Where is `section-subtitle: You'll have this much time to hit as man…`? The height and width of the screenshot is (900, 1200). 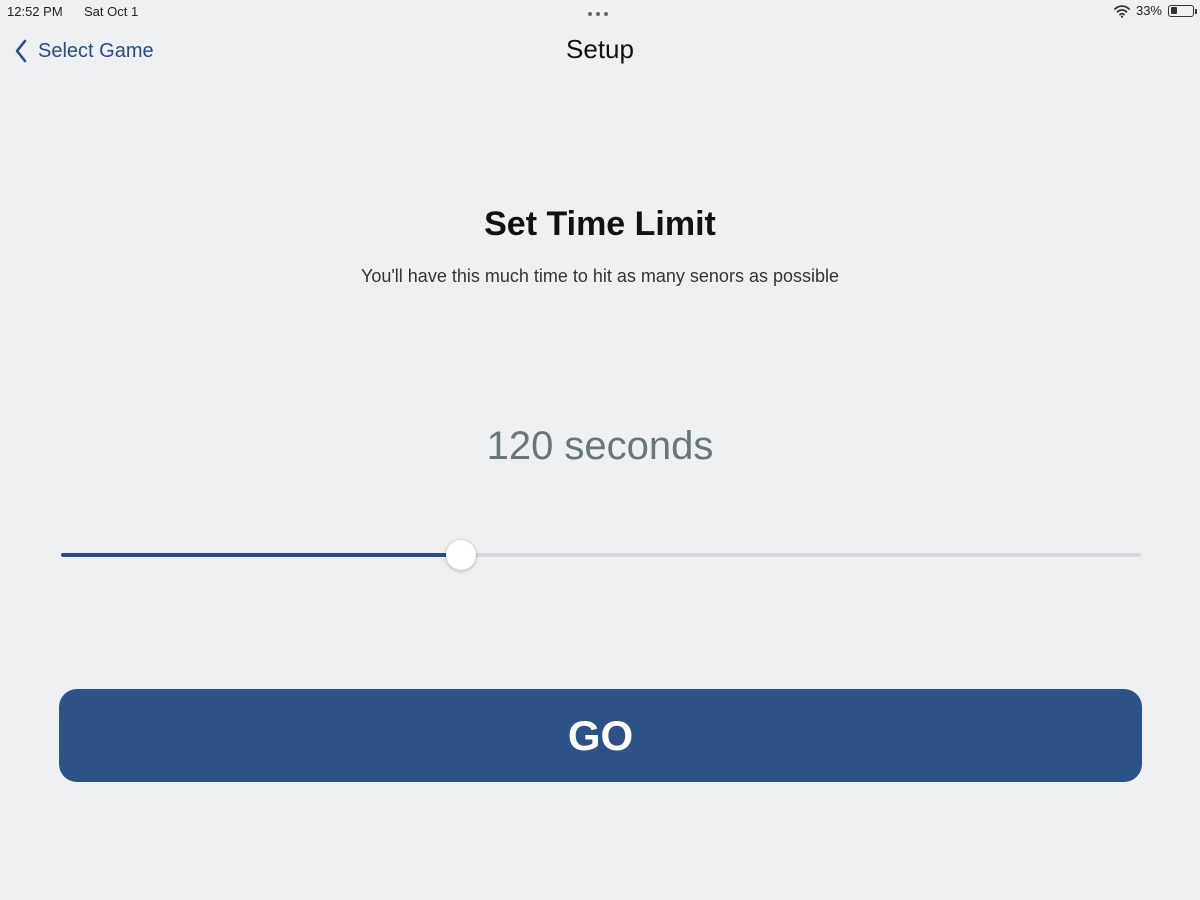
section-subtitle: You'll have this much time to hit as man… is located at coordinates (599, 276).